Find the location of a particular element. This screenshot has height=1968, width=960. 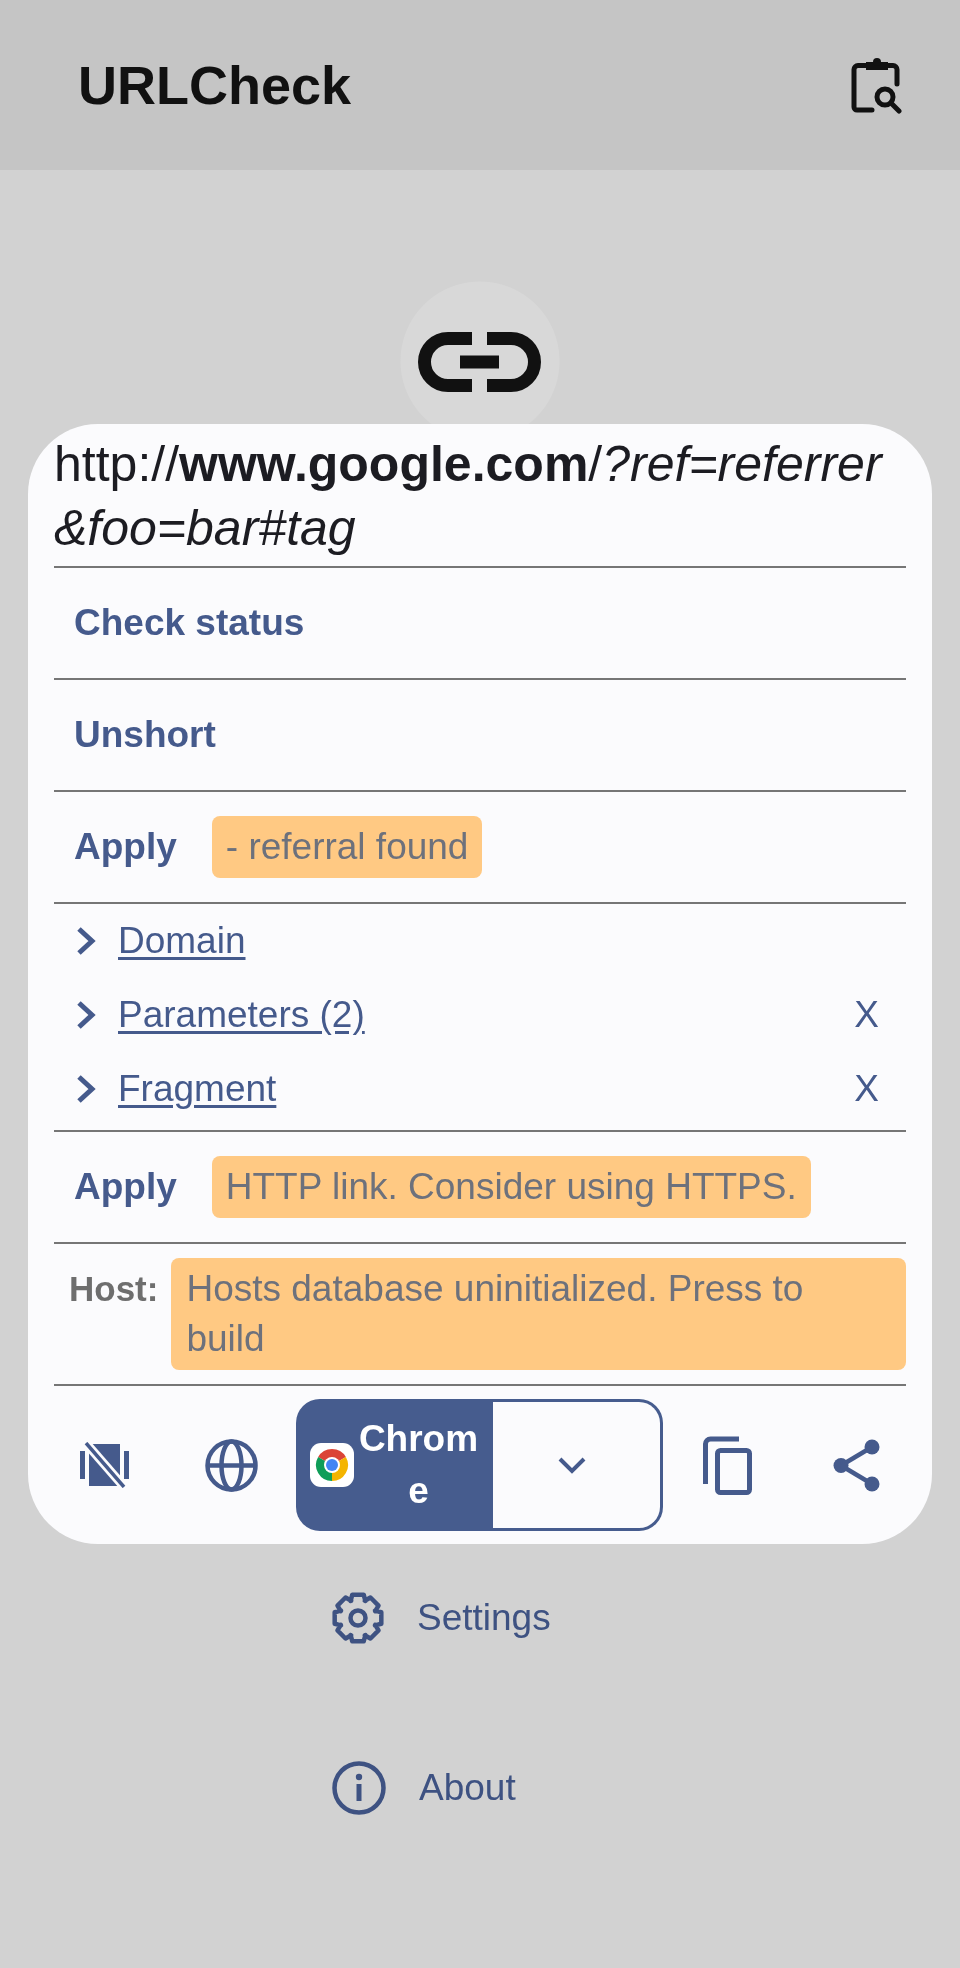

action-button: Unshort is located at coordinates (145, 735).